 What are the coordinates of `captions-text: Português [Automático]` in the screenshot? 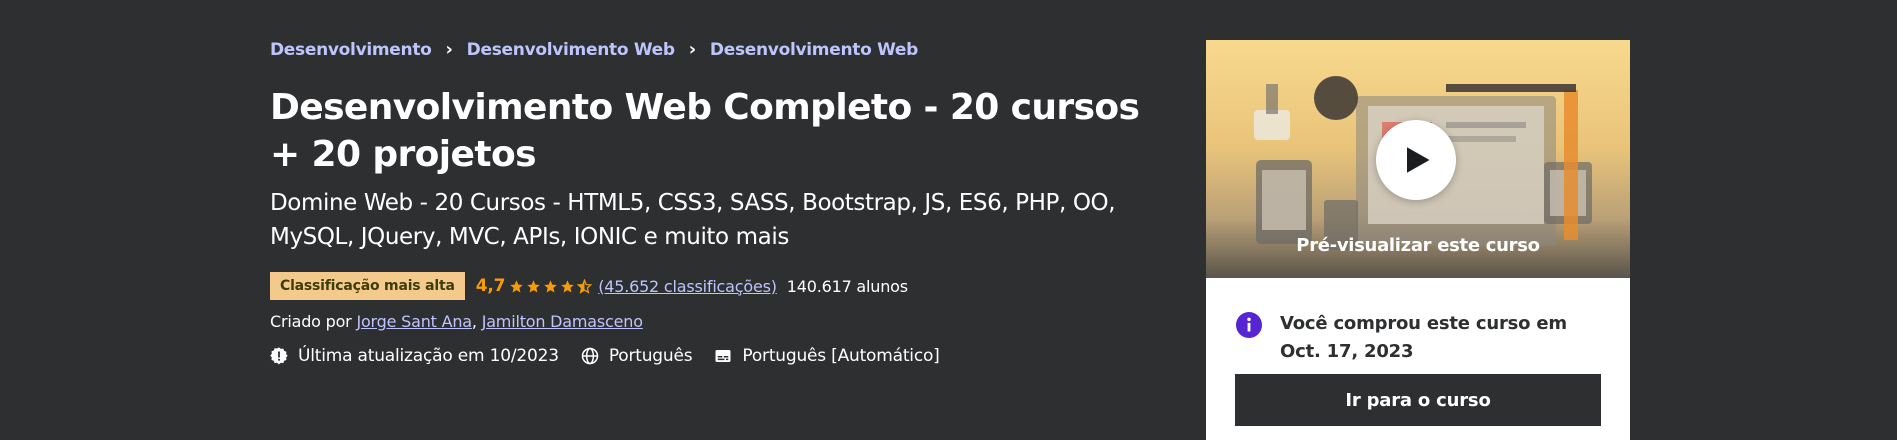 It's located at (841, 356).